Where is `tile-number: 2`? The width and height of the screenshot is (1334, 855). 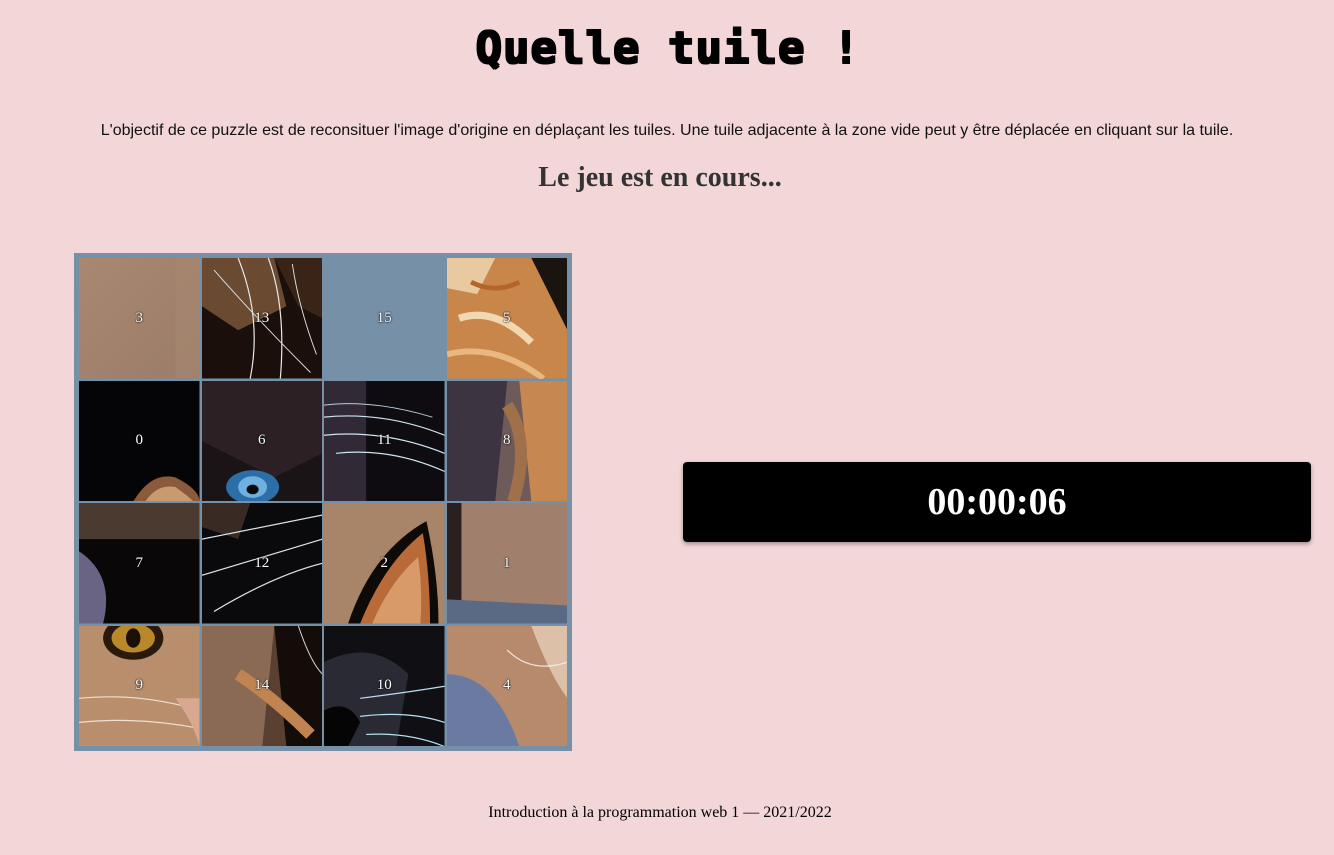 tile-number: 2 is located at coordinates (384, 562).